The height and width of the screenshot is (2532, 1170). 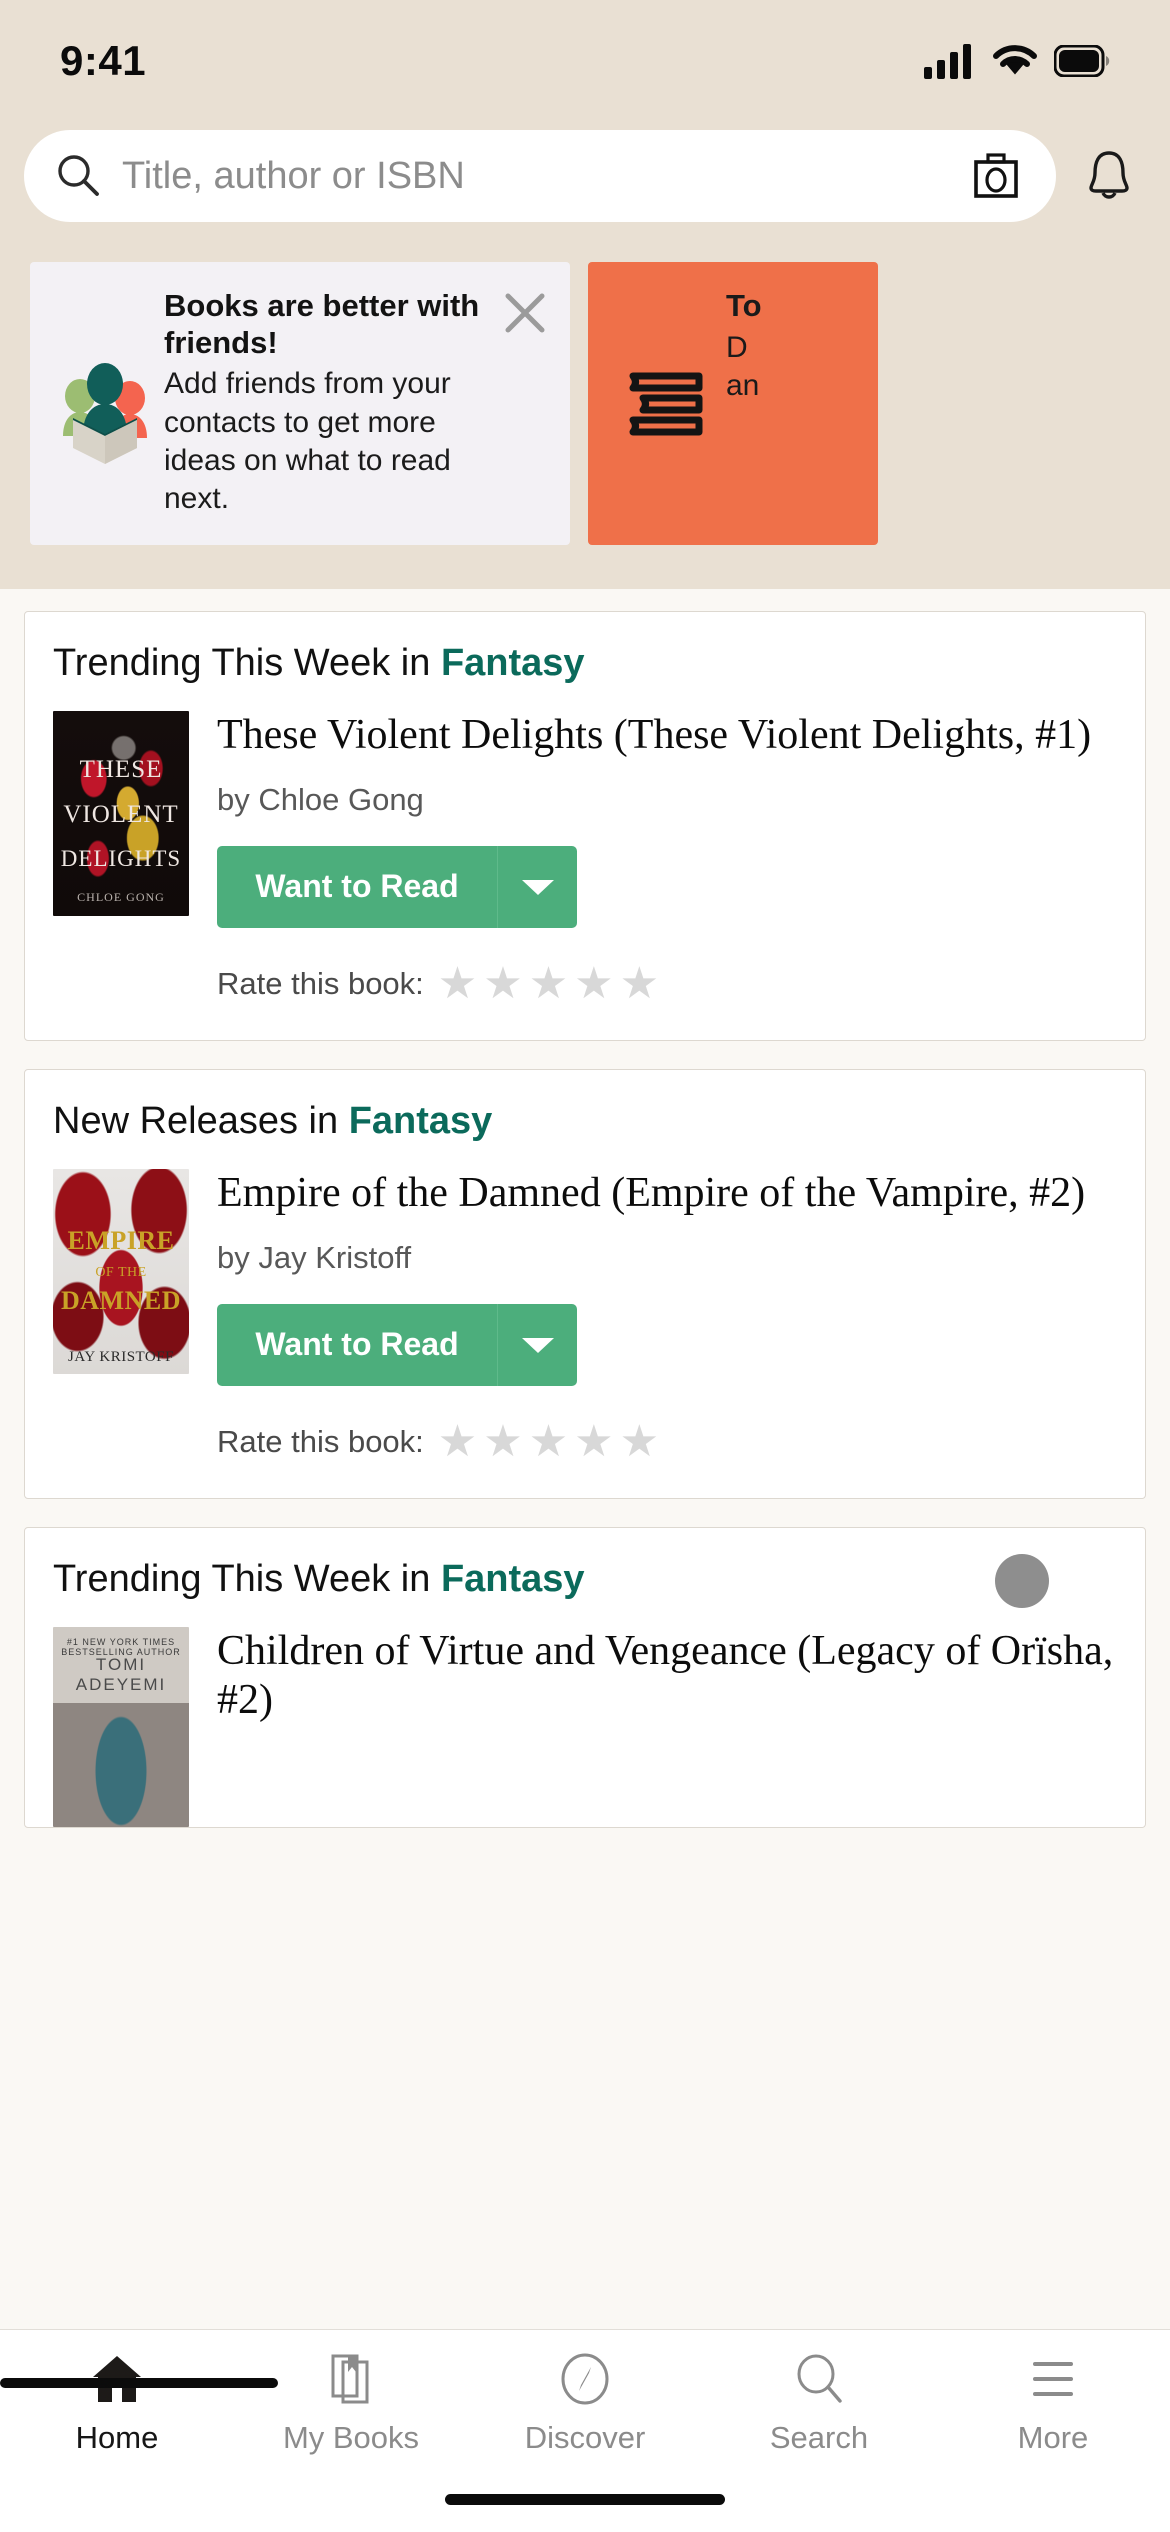 I want to click on cellular-signal-icon, so click(x=947, y=61).